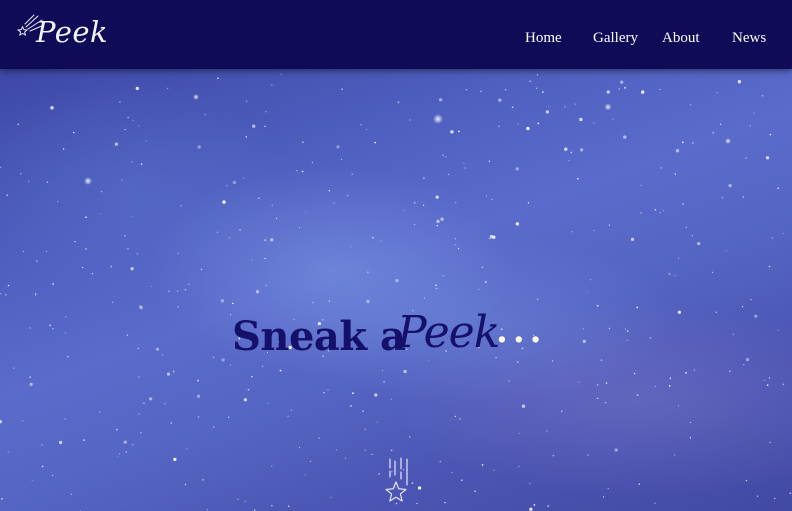 This screenshot has height=511, width=792. What do you see at coordinates (681, 38) in the screenshot?
I see `nav-about: About` at bounding box center [681, 38].